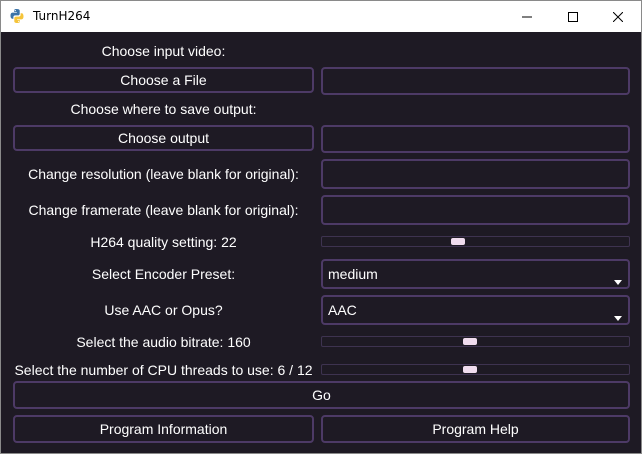 This screenshot has width=642, height=454. What do you see at coordinates (475, 429) in the screenshot?
I see `program-help-button: Program Help` at bounding box center [475, 429].